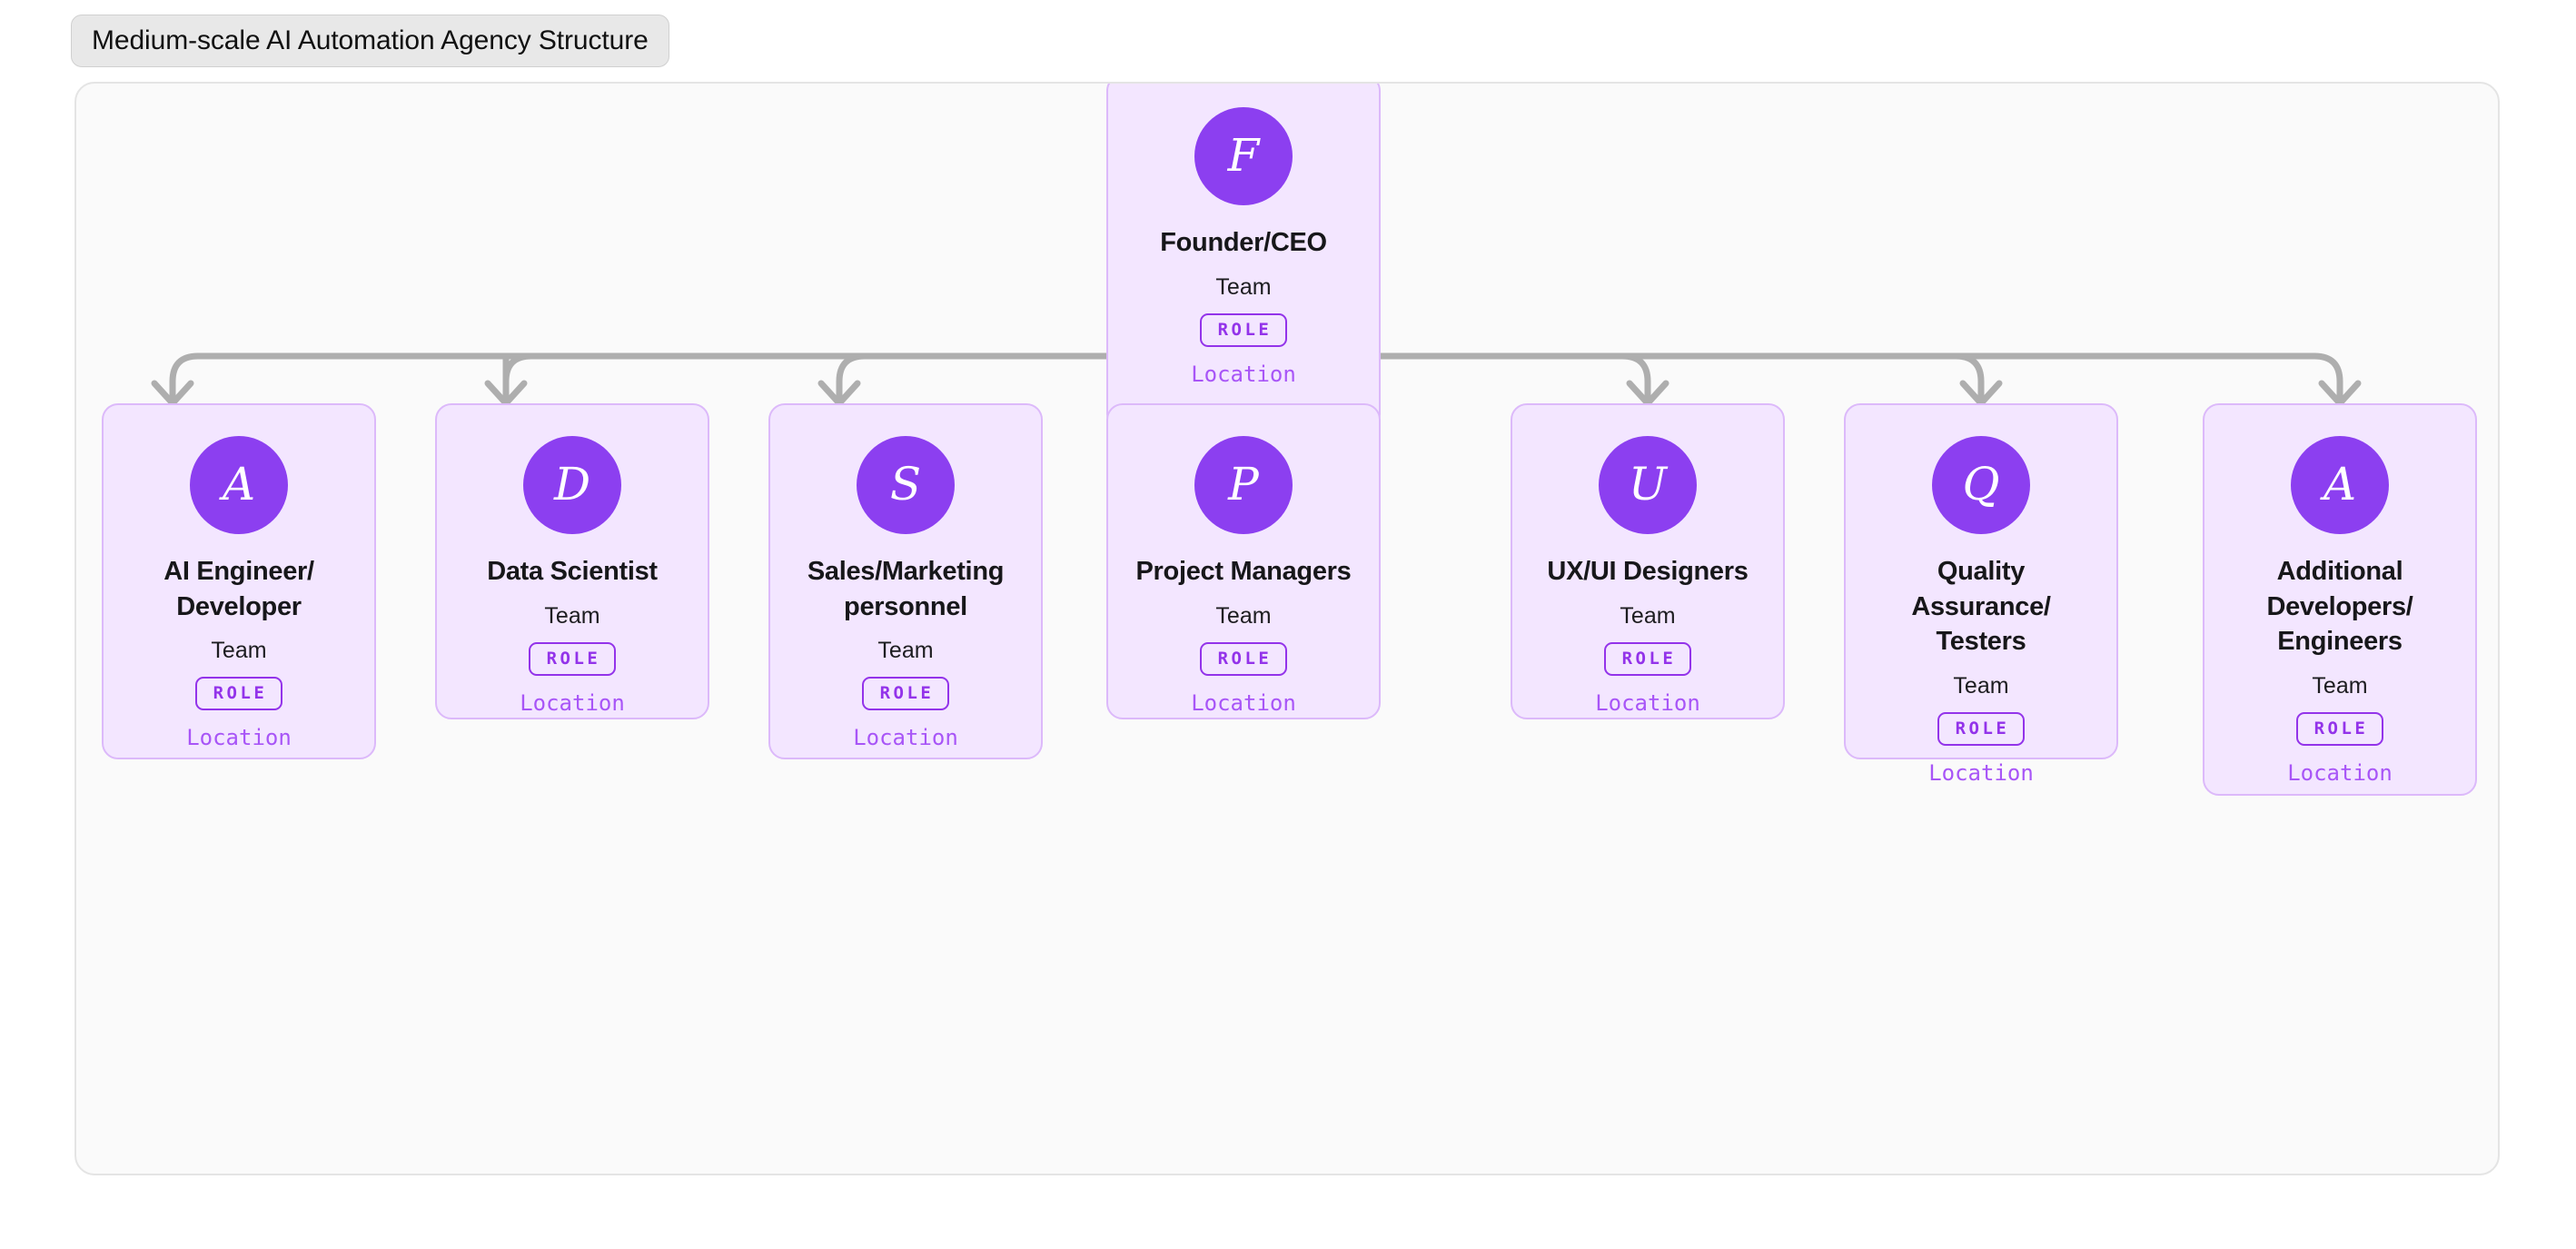 The image size is (2576, 1249). I want to click on avatar: F, so click(1243, 156).